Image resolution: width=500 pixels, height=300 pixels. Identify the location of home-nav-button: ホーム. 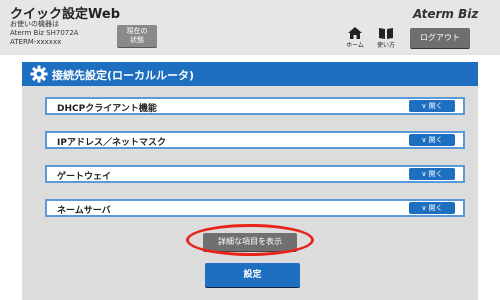
(355, 38).